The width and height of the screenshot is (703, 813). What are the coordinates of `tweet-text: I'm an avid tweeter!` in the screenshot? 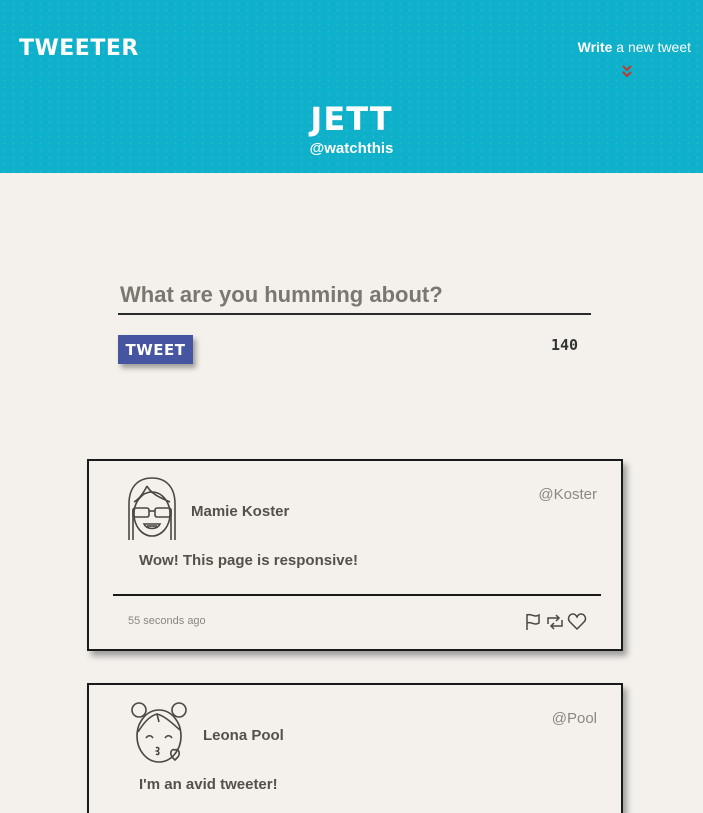 It's located at (208, 784).